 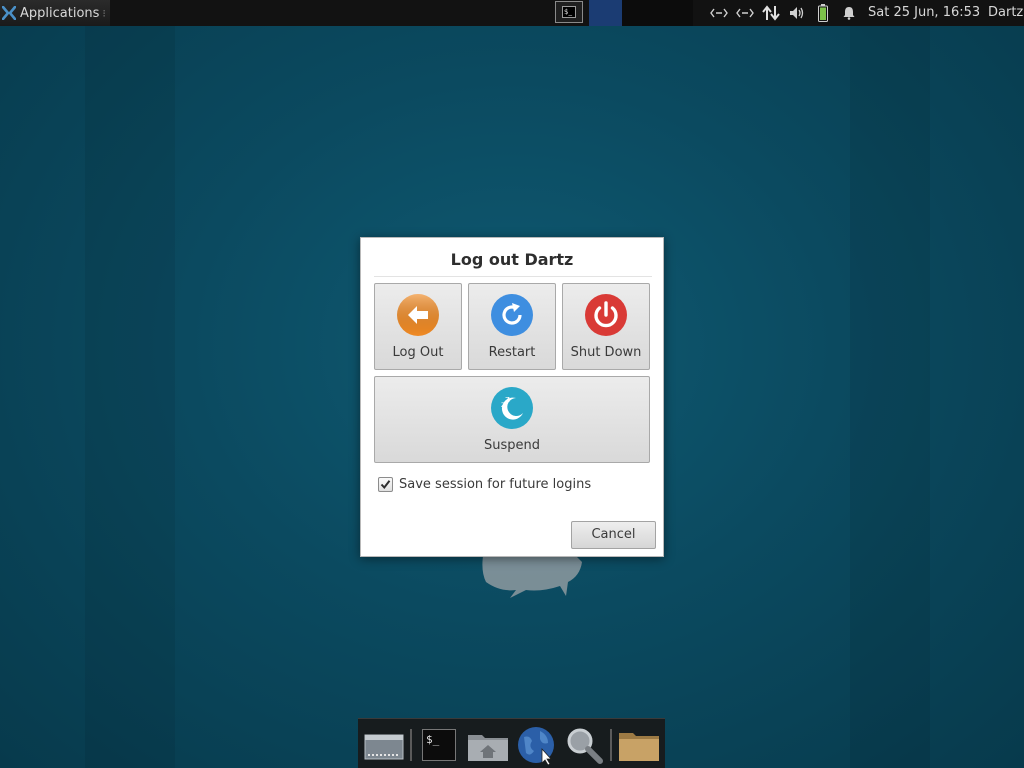 What do you see at coordinates (719, 13) in the screenshot?
I see `network-icon` at bounding box center [719, 13].